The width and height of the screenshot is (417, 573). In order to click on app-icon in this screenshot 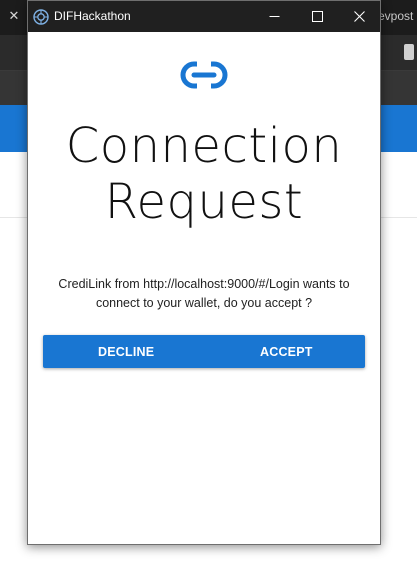, I will do `click(41, 17)`.